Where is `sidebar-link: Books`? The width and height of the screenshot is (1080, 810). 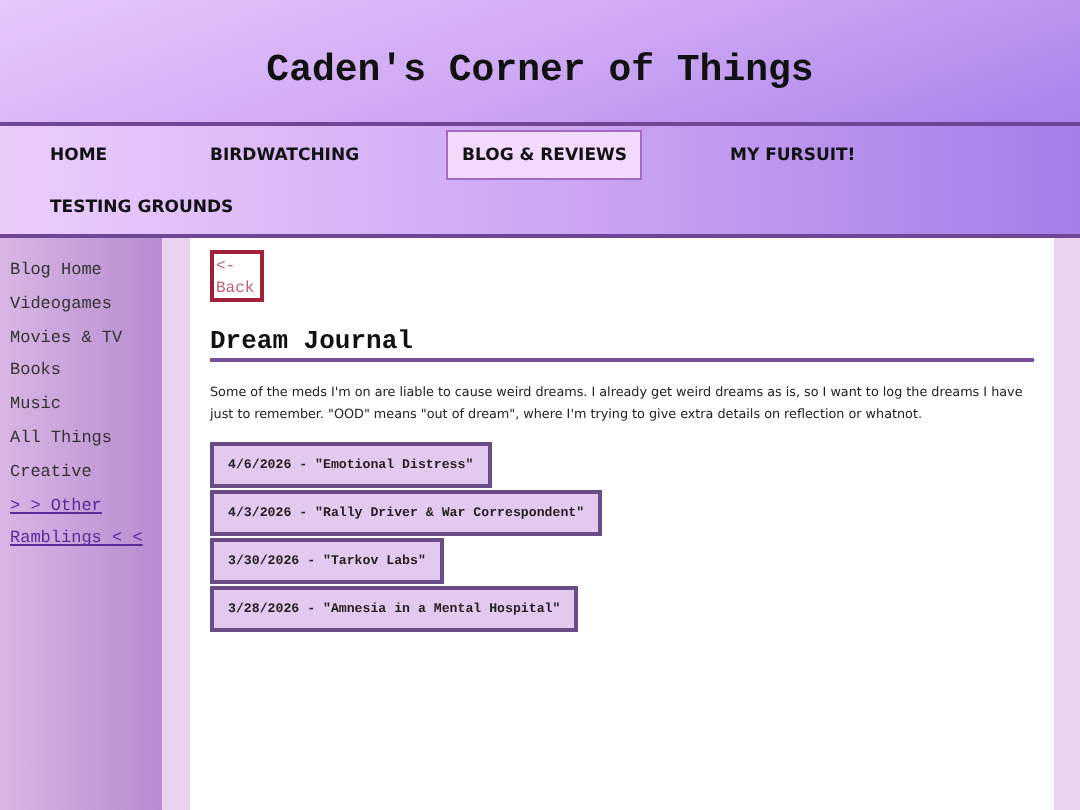 sidebar-link: Books is located at coordinates (86, 371).